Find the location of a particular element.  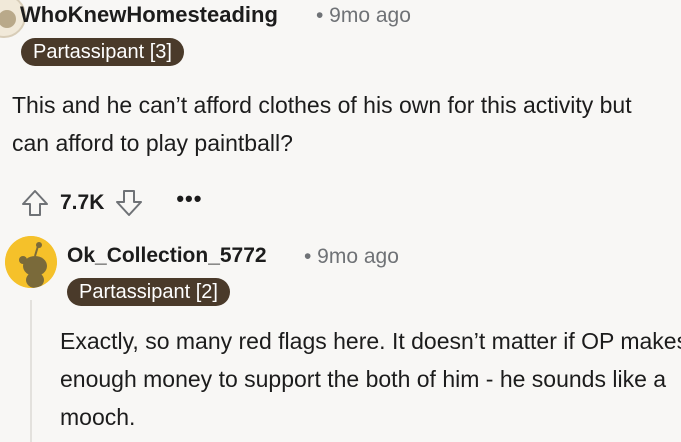

upvote-button is located at coordinates (35, 203).